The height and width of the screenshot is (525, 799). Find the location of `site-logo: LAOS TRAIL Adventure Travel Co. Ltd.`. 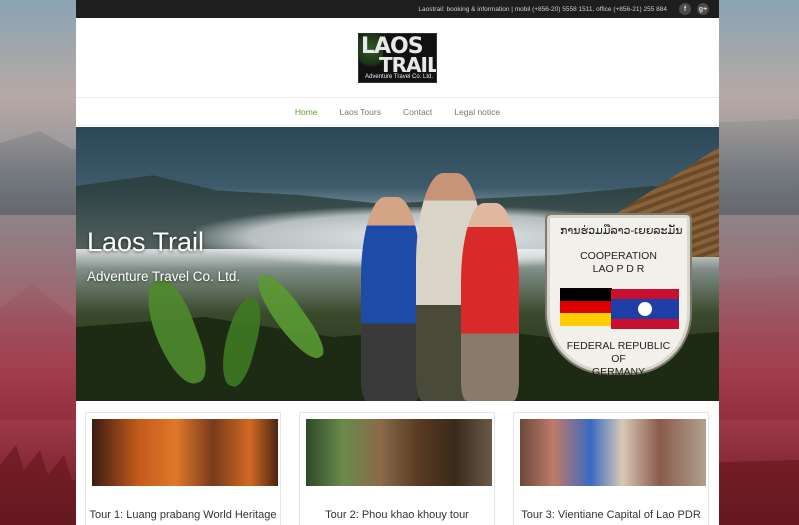

site-logo: LAOS TRAIL Adventure Travel Co. Ltd. is located at coordinates (397, 57).